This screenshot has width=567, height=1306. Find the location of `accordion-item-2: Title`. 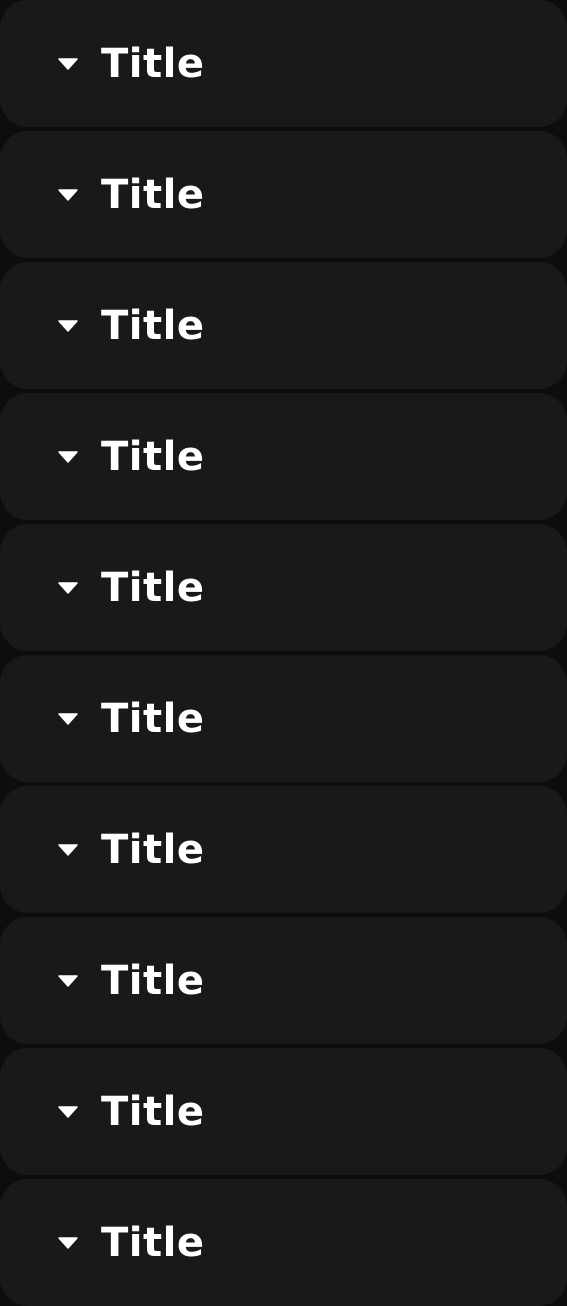

accordion-item-2: Title is located at coordinates (283, 194).